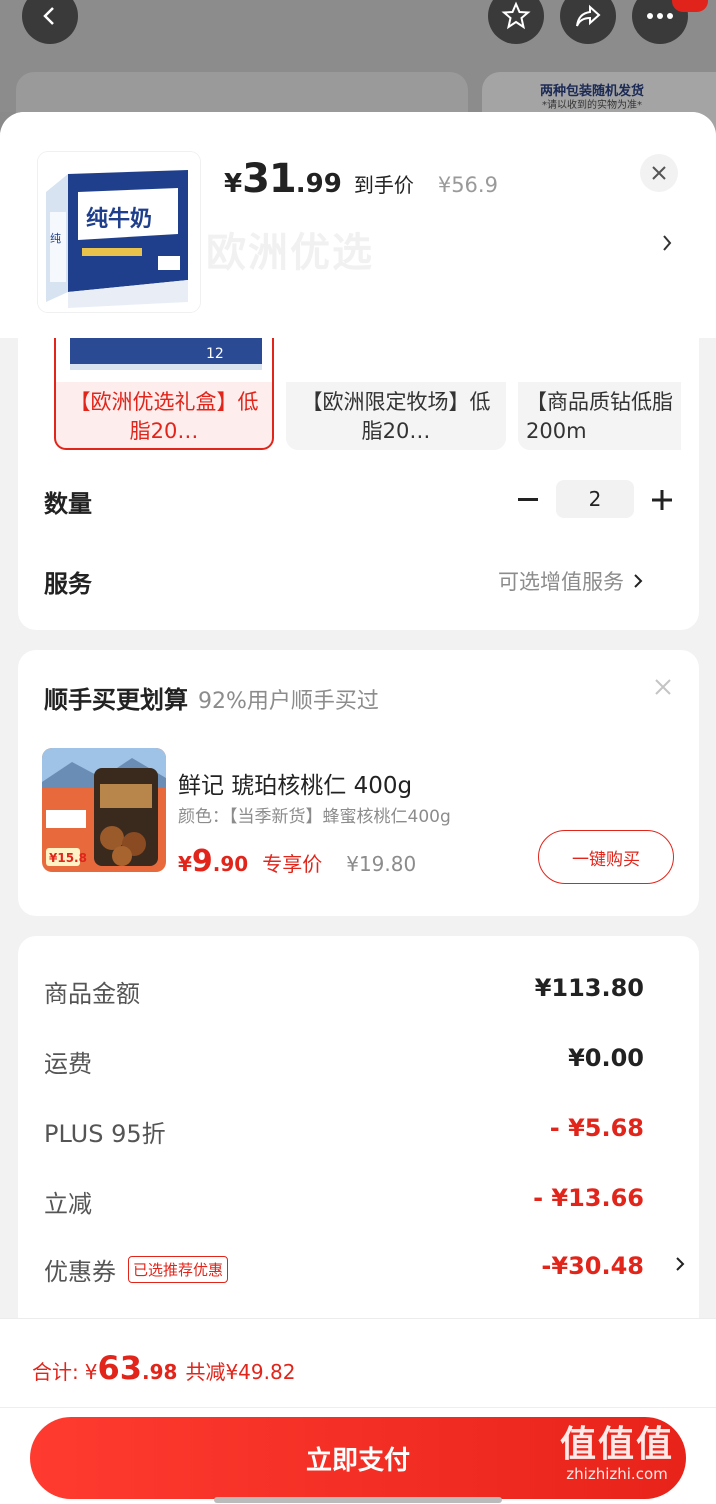 The width and height of the screenshot is (716, 1504). I want to click on variant-image: 12, so click(164, 360).